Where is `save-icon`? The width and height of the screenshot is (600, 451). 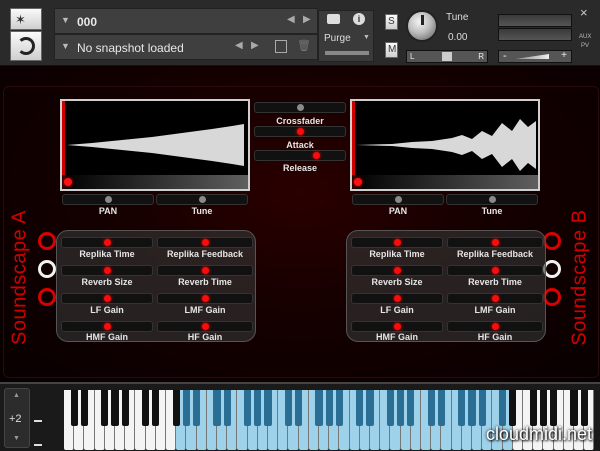
save-icon is located at coordinates (281, 46).